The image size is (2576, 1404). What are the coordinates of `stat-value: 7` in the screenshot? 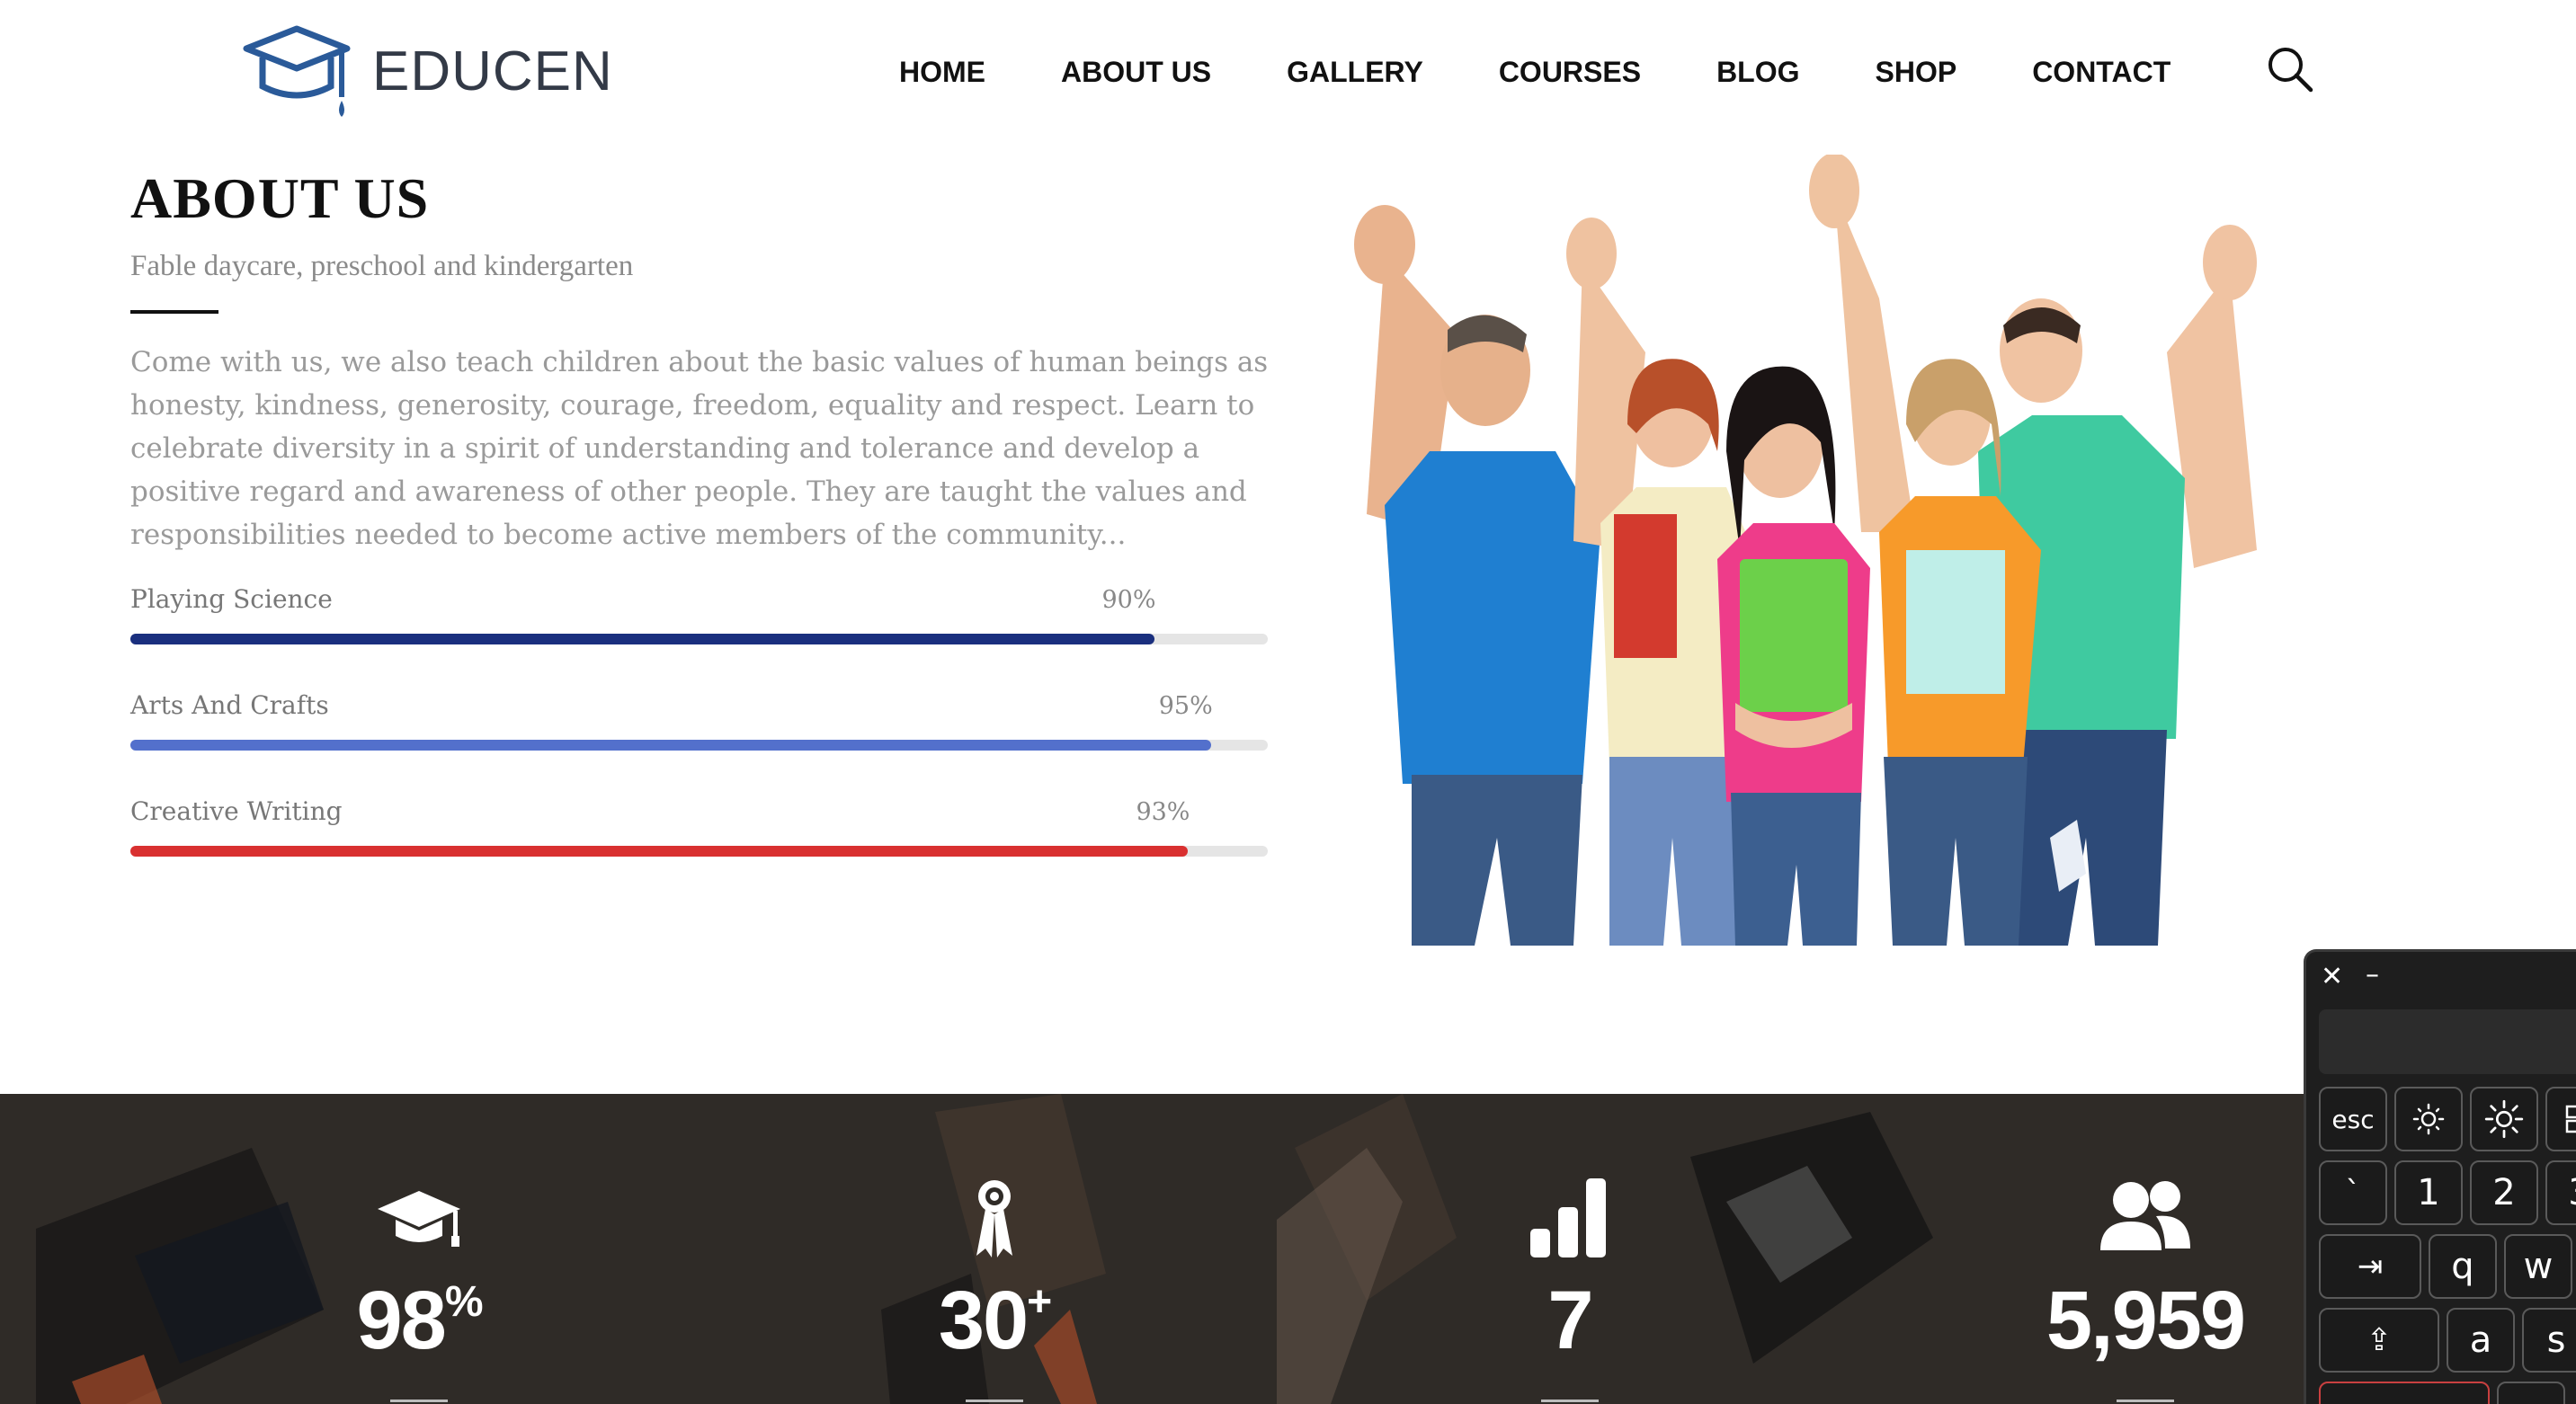 It's located at (1570, 1320).